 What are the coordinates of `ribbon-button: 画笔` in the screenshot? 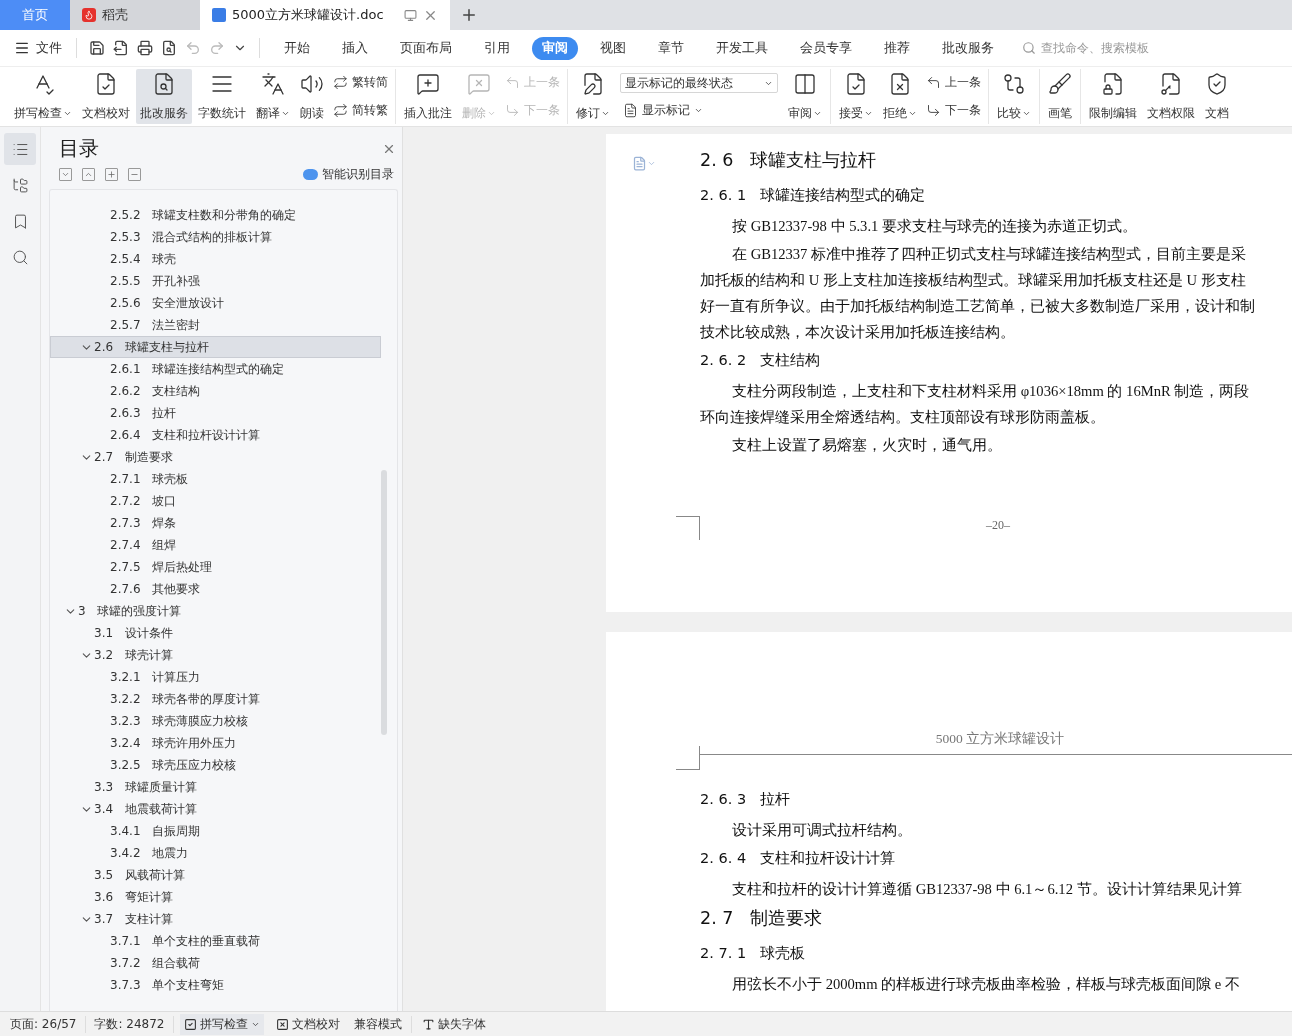 It's located at (1060, 96).